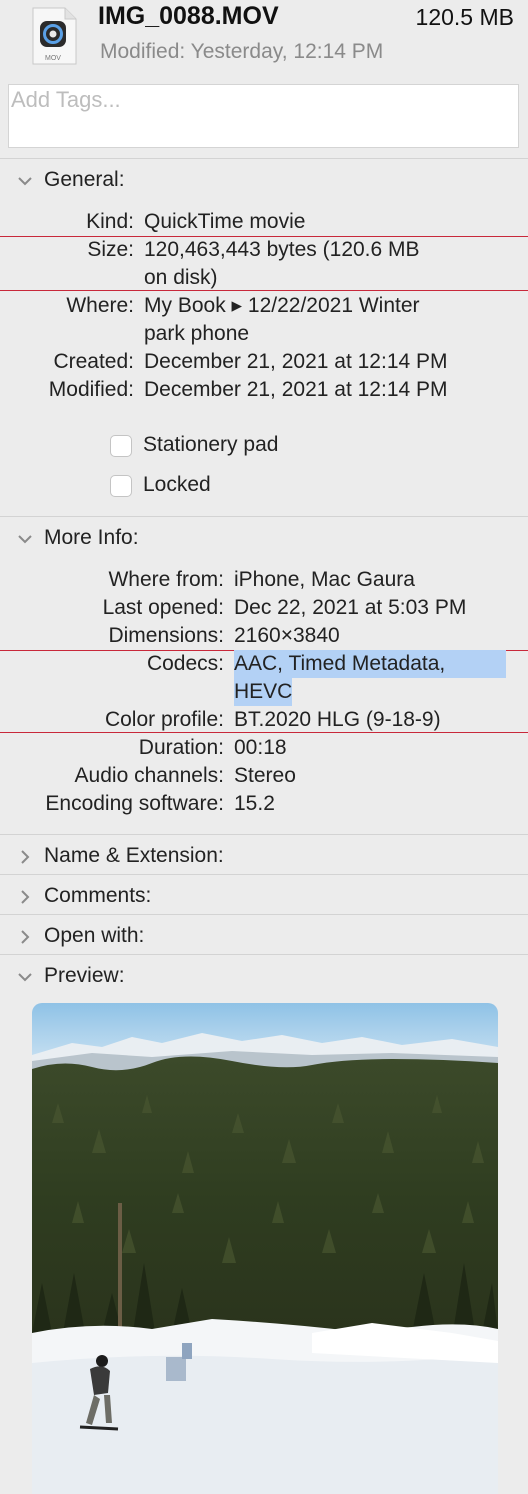  I want to click on where-value-line2: park phone, so click(197, 333).